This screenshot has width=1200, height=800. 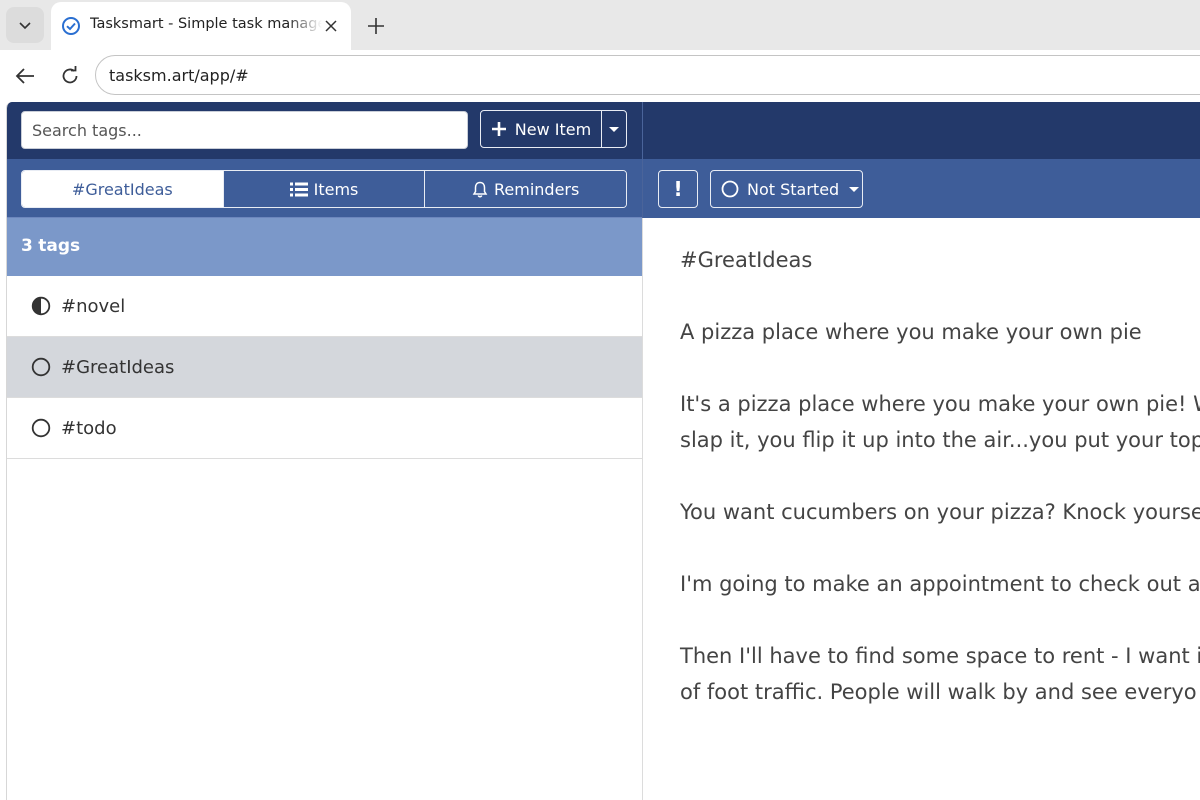 What do you see at coordinates (71, 26) in the screenshot?
I see `check-circle-icon` at bounding box center [71, 26].